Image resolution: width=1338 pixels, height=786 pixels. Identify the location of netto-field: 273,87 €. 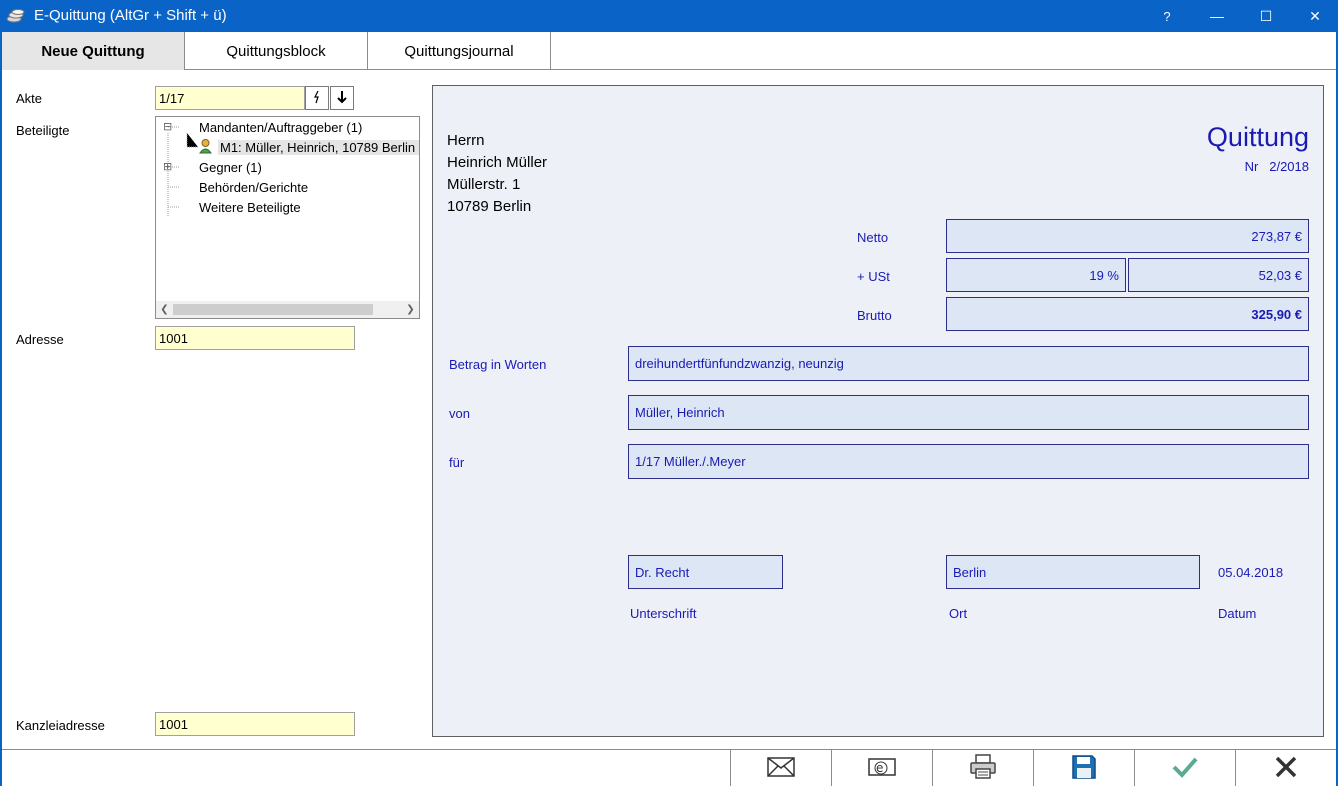
(1127, 236).